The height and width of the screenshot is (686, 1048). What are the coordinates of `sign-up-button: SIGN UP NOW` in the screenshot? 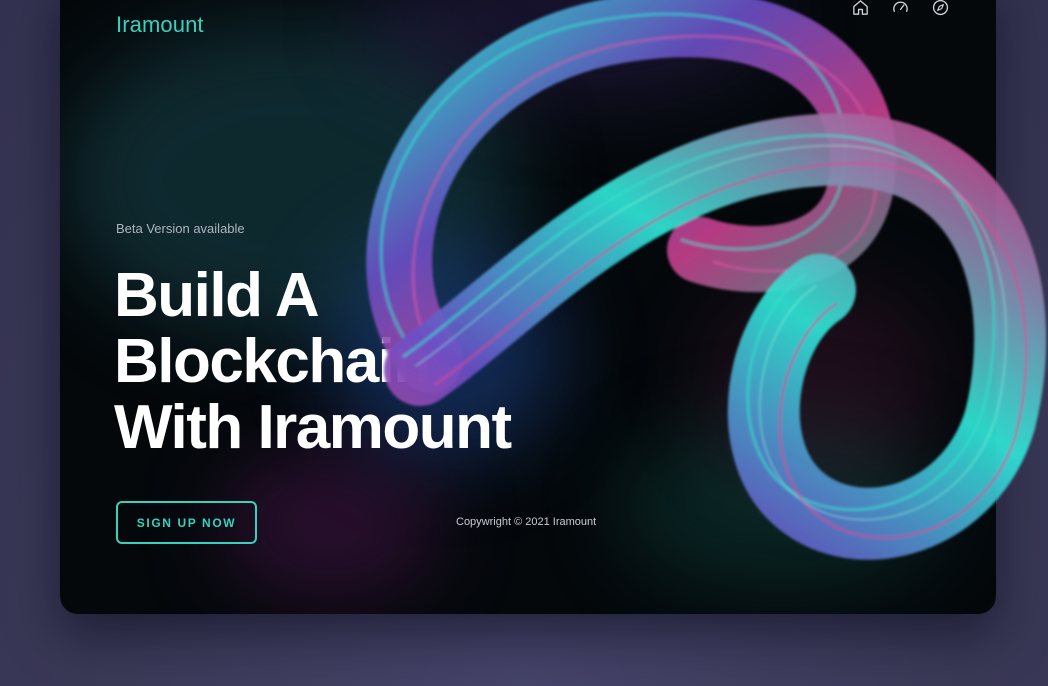 It's located at (186, 522).